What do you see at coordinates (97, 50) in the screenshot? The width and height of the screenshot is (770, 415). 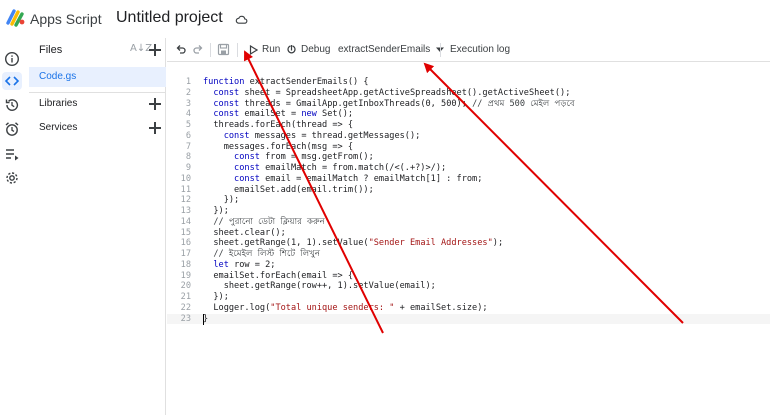 I see `files-header: Files A↓Z` at bounding box center [97, 50].